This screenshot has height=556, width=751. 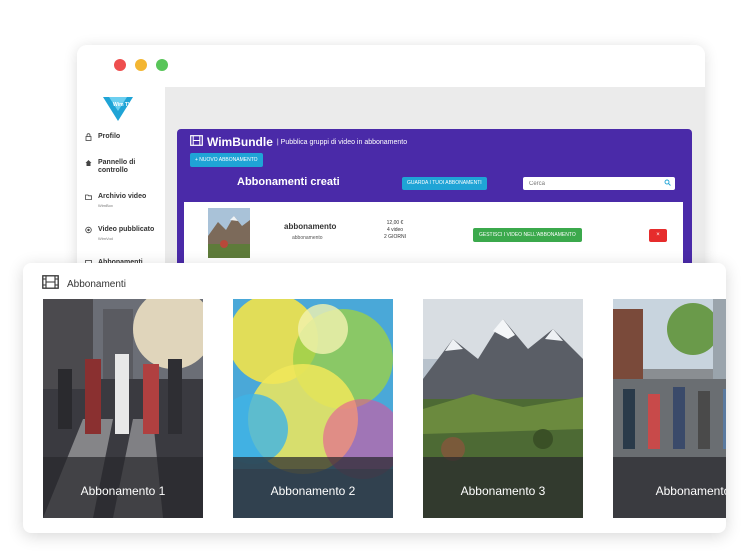 I want to click on subscription-meta: 12,00 € 4 video 2 GIORNI, so click(x=395, y=230).